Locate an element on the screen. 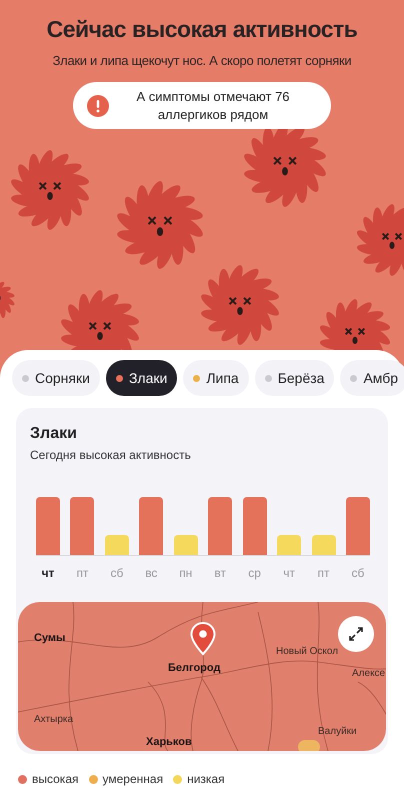  expand-button is located at coordinates (356, 634).